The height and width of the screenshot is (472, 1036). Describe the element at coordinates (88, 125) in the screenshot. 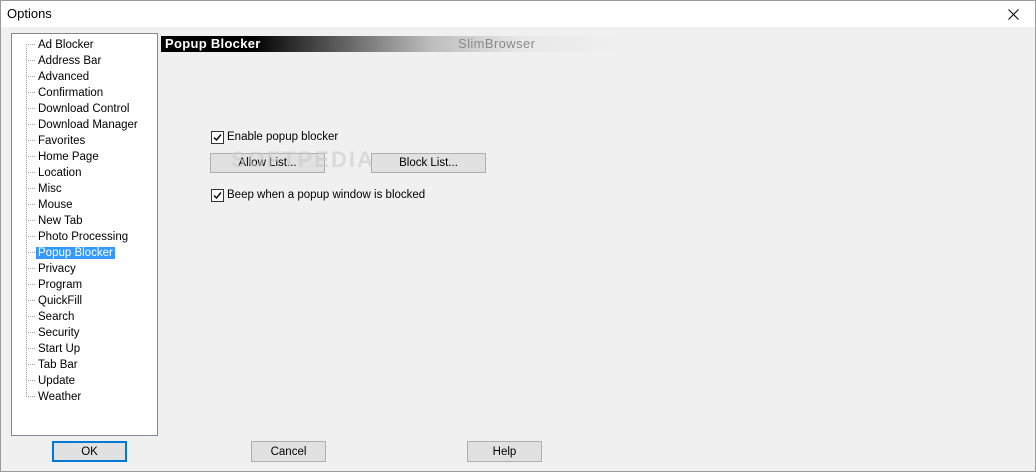

I see `tree-item-label: Download Manager` at that location.